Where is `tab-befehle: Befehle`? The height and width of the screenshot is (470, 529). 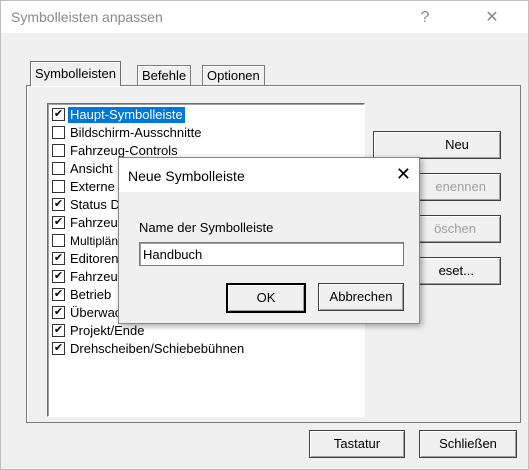 tab-befehle: Befehle is located at coordinates (164, 75).